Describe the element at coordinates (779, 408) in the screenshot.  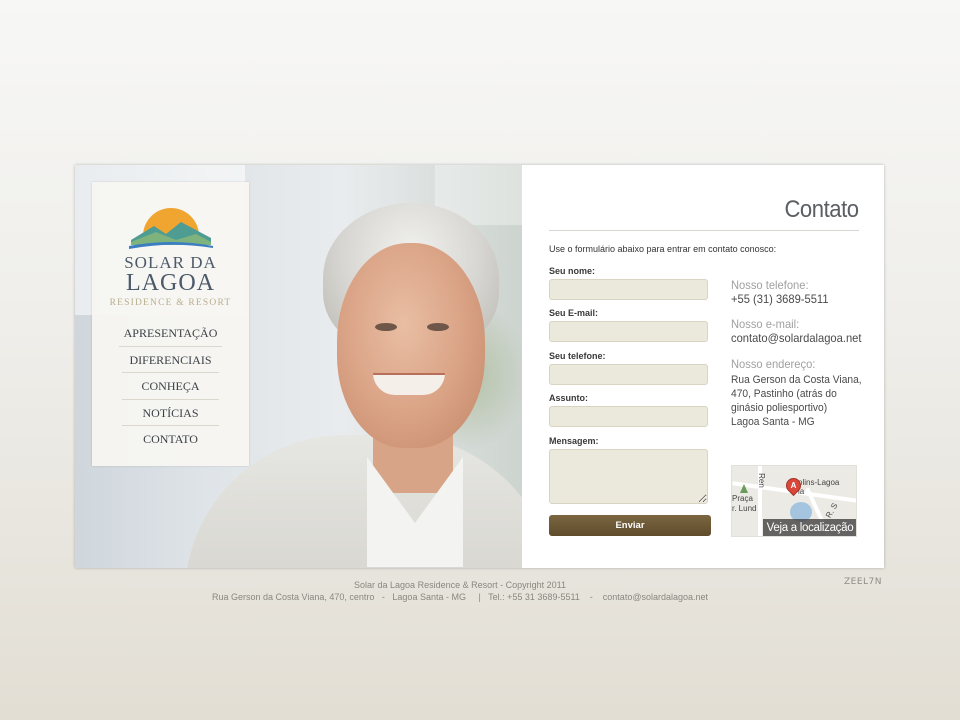
I see `address-line: ginásio poliesportivo)` at that location.